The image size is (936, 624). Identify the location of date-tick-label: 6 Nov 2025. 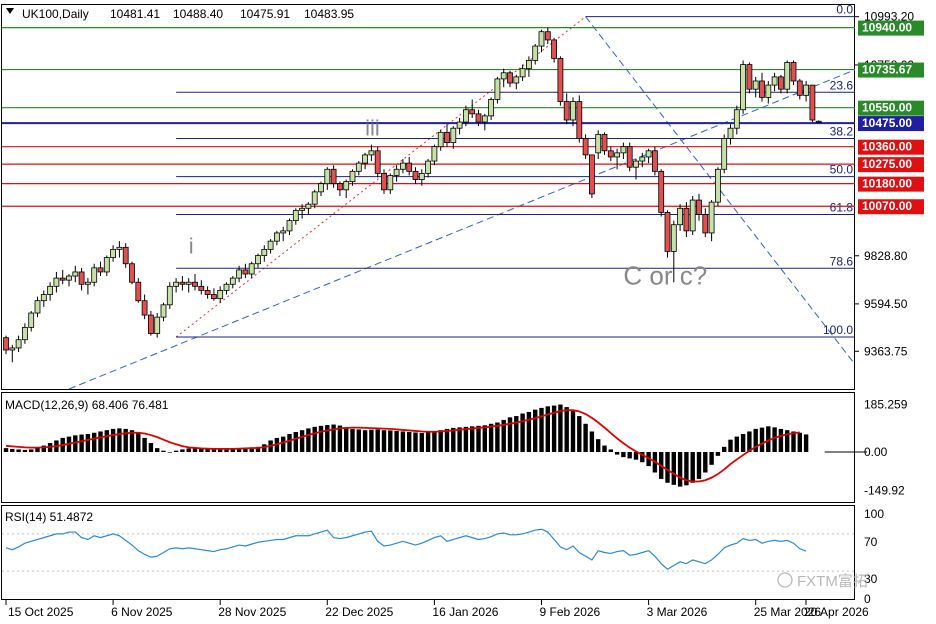
(142, 612).